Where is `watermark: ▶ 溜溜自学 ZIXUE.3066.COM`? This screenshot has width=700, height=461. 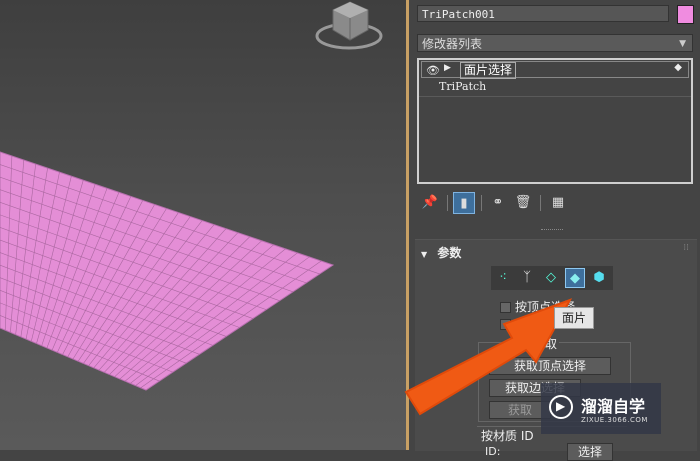
watermark: ▶ 溜溜自学 ZIXUE.3066.COM is located at coordinates (601, 408).